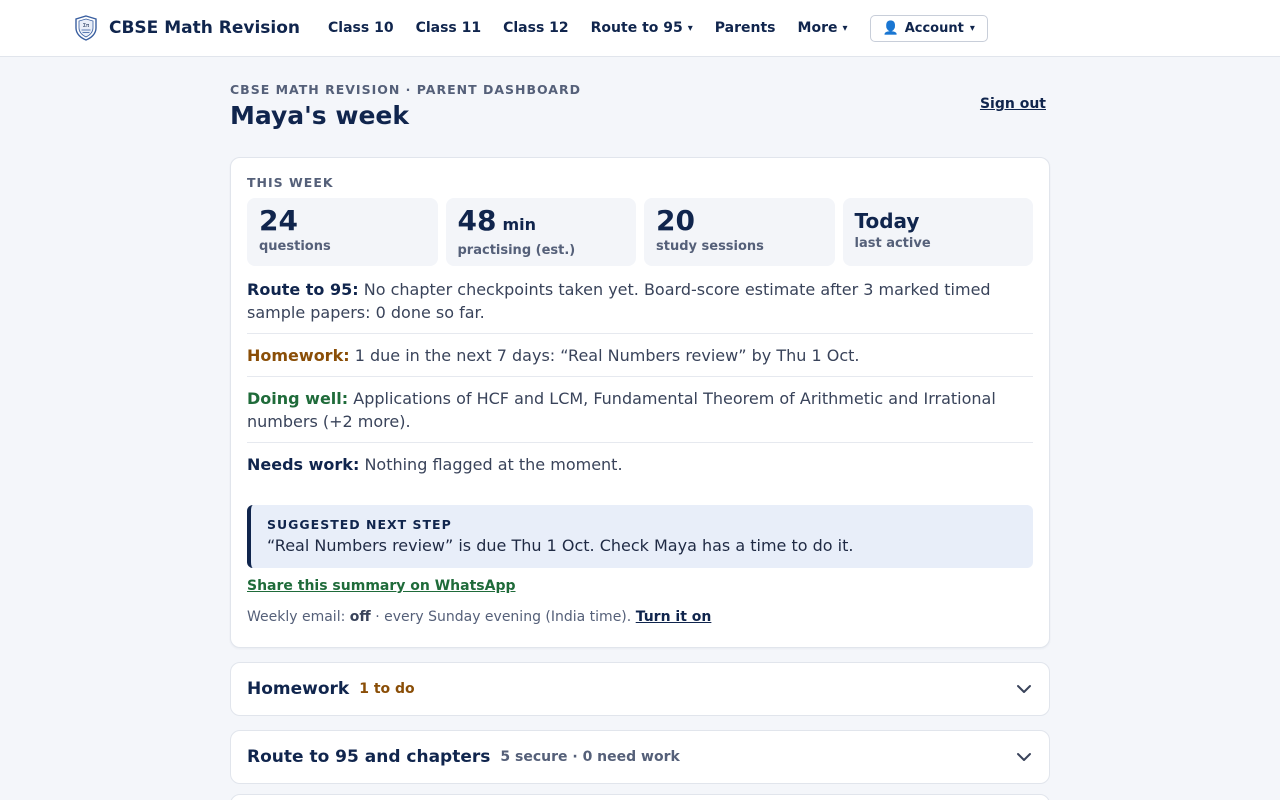 The height and width of the screenshot is (800, 1280). I want to click on nav-item-class-10: Class 10, so click(361, 28).